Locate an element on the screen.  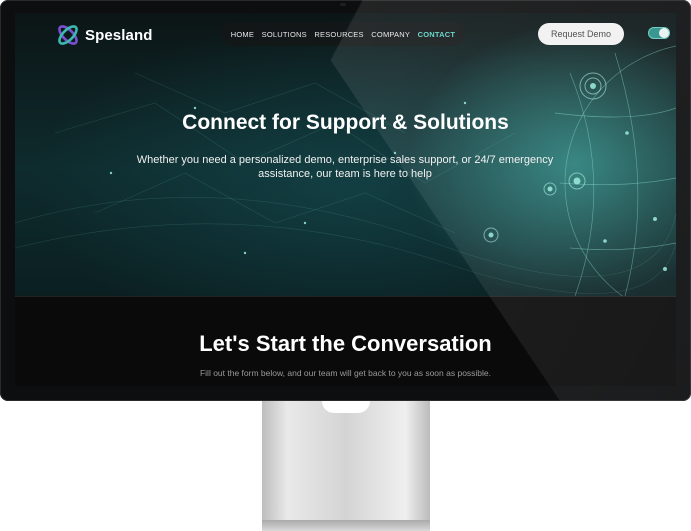
toggle-switch-icon is located at coordinates (664, 33).